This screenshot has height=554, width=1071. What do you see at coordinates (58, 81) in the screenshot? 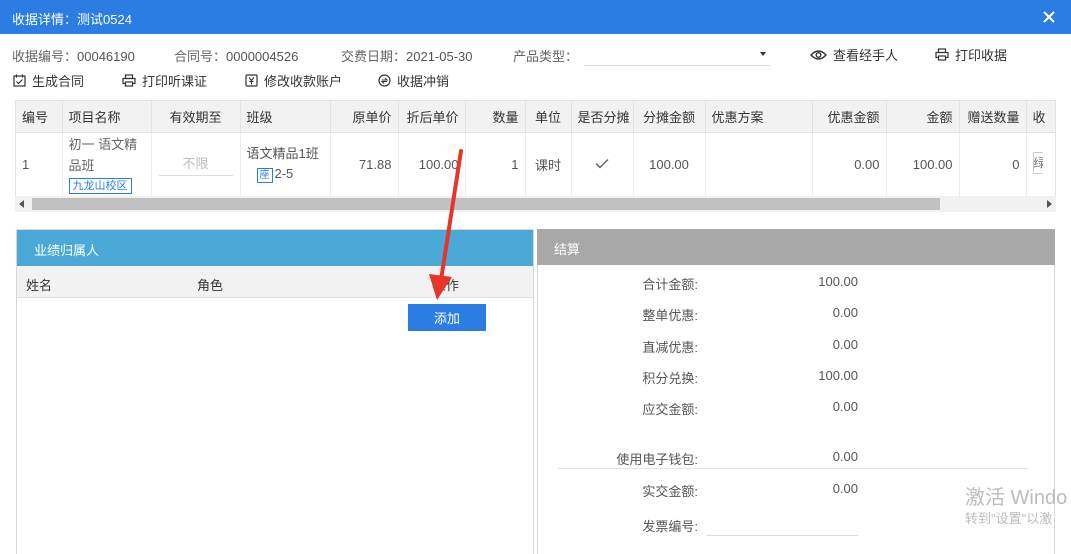
I see `generate-contract-label: 生成合同` at bounding box center [58, 81].